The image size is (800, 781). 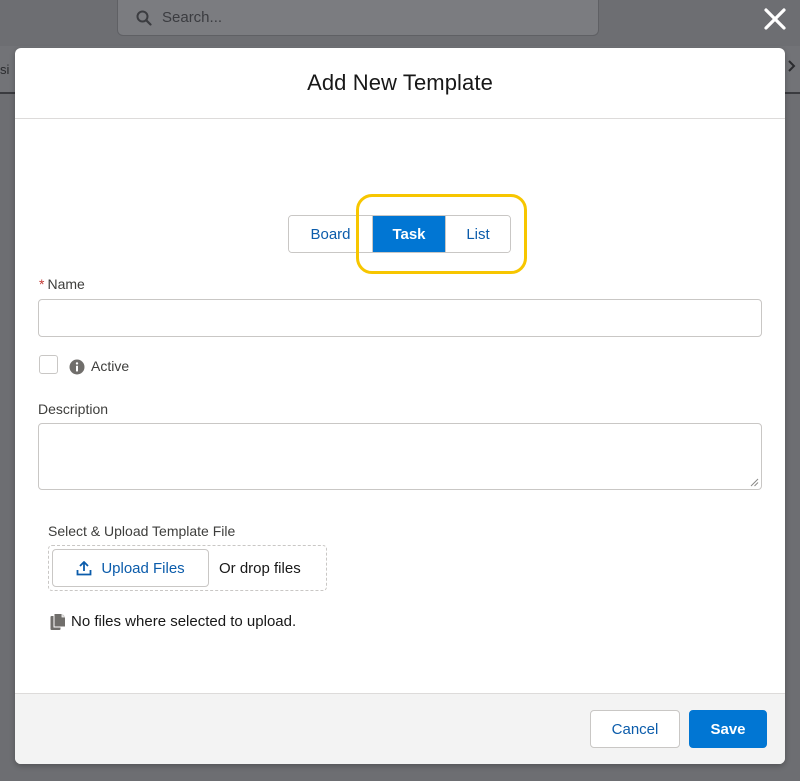 I want to click on description-textarea, so click(x=400, y=456).